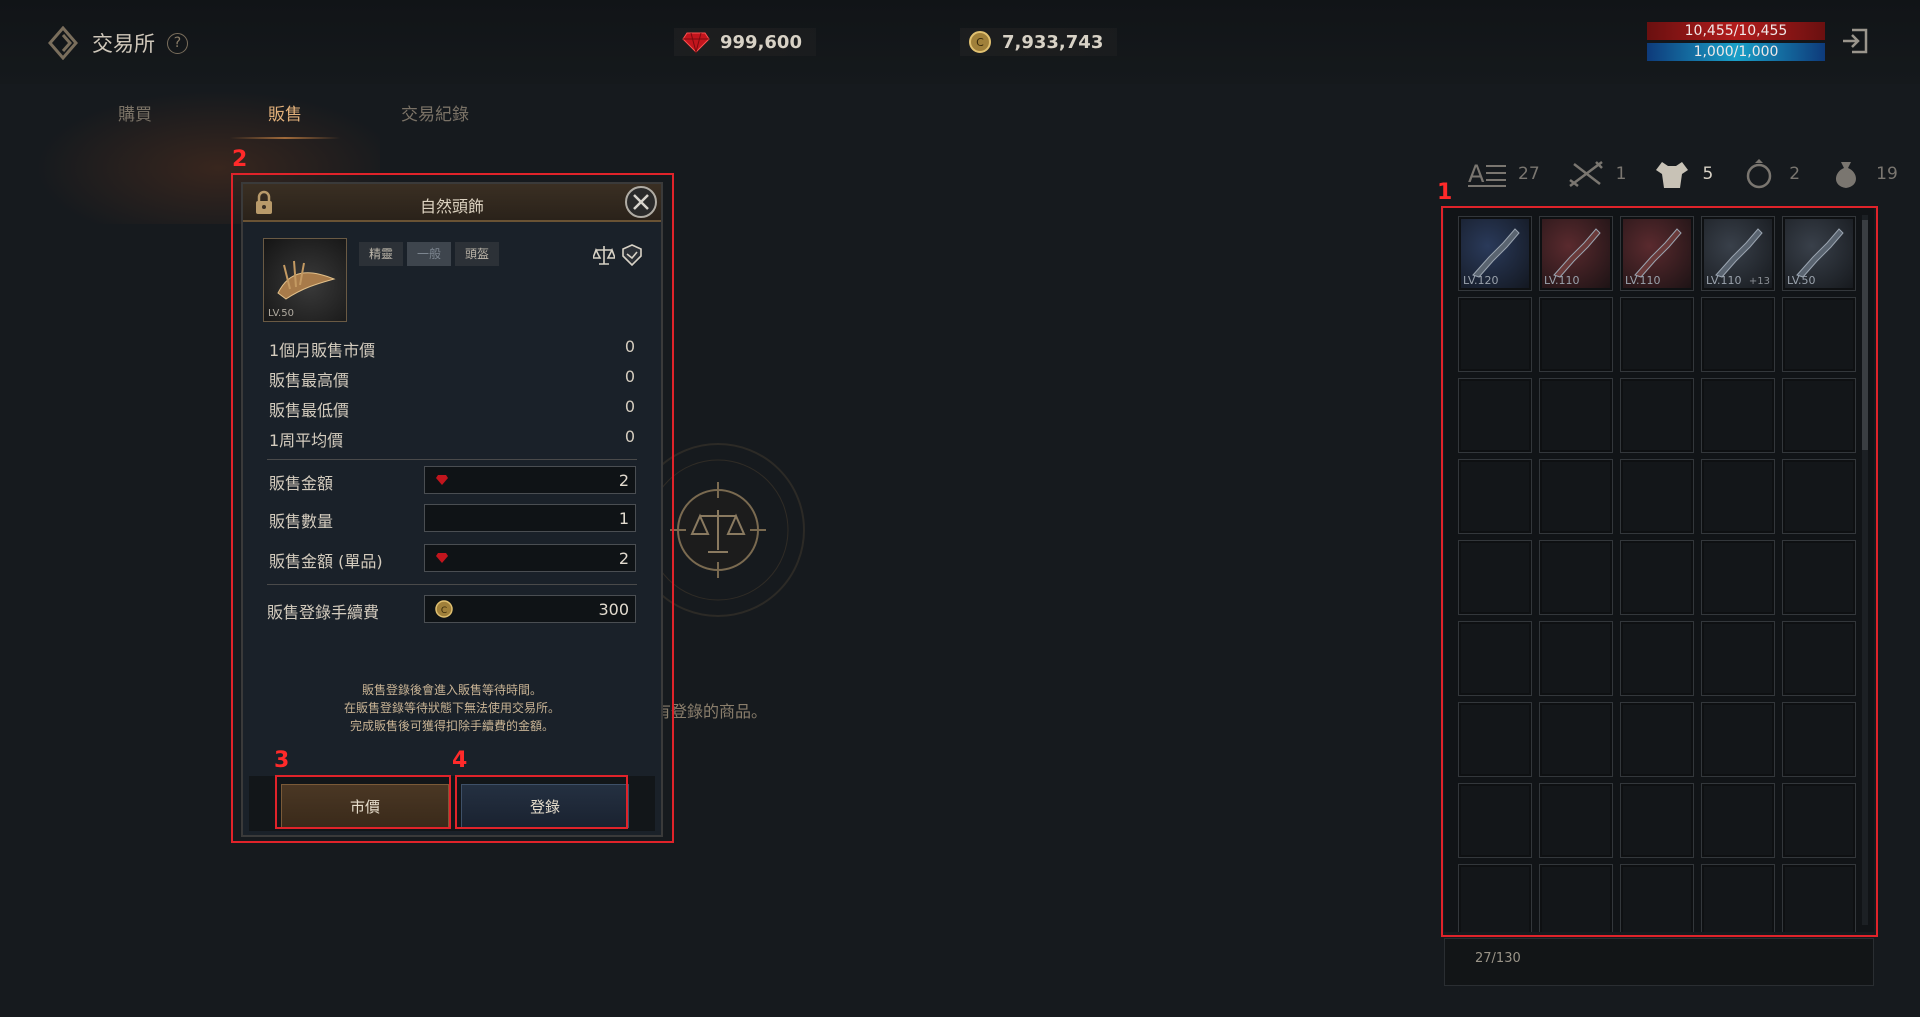 This screenshot has width=1920, height=1017. I want to click on svg-text: A, so click(1476, 174).